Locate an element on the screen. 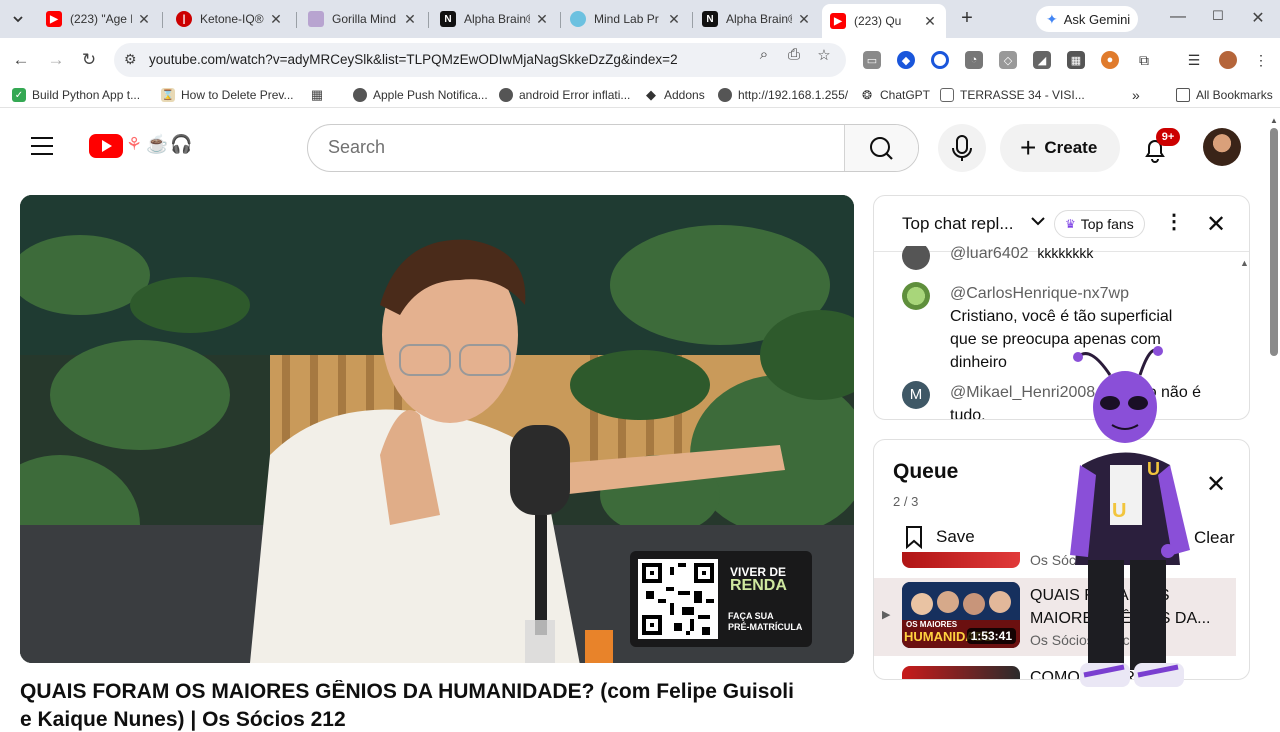 The image size is (1280, 732). svg-text: U is located at coordinates (1153, 469).